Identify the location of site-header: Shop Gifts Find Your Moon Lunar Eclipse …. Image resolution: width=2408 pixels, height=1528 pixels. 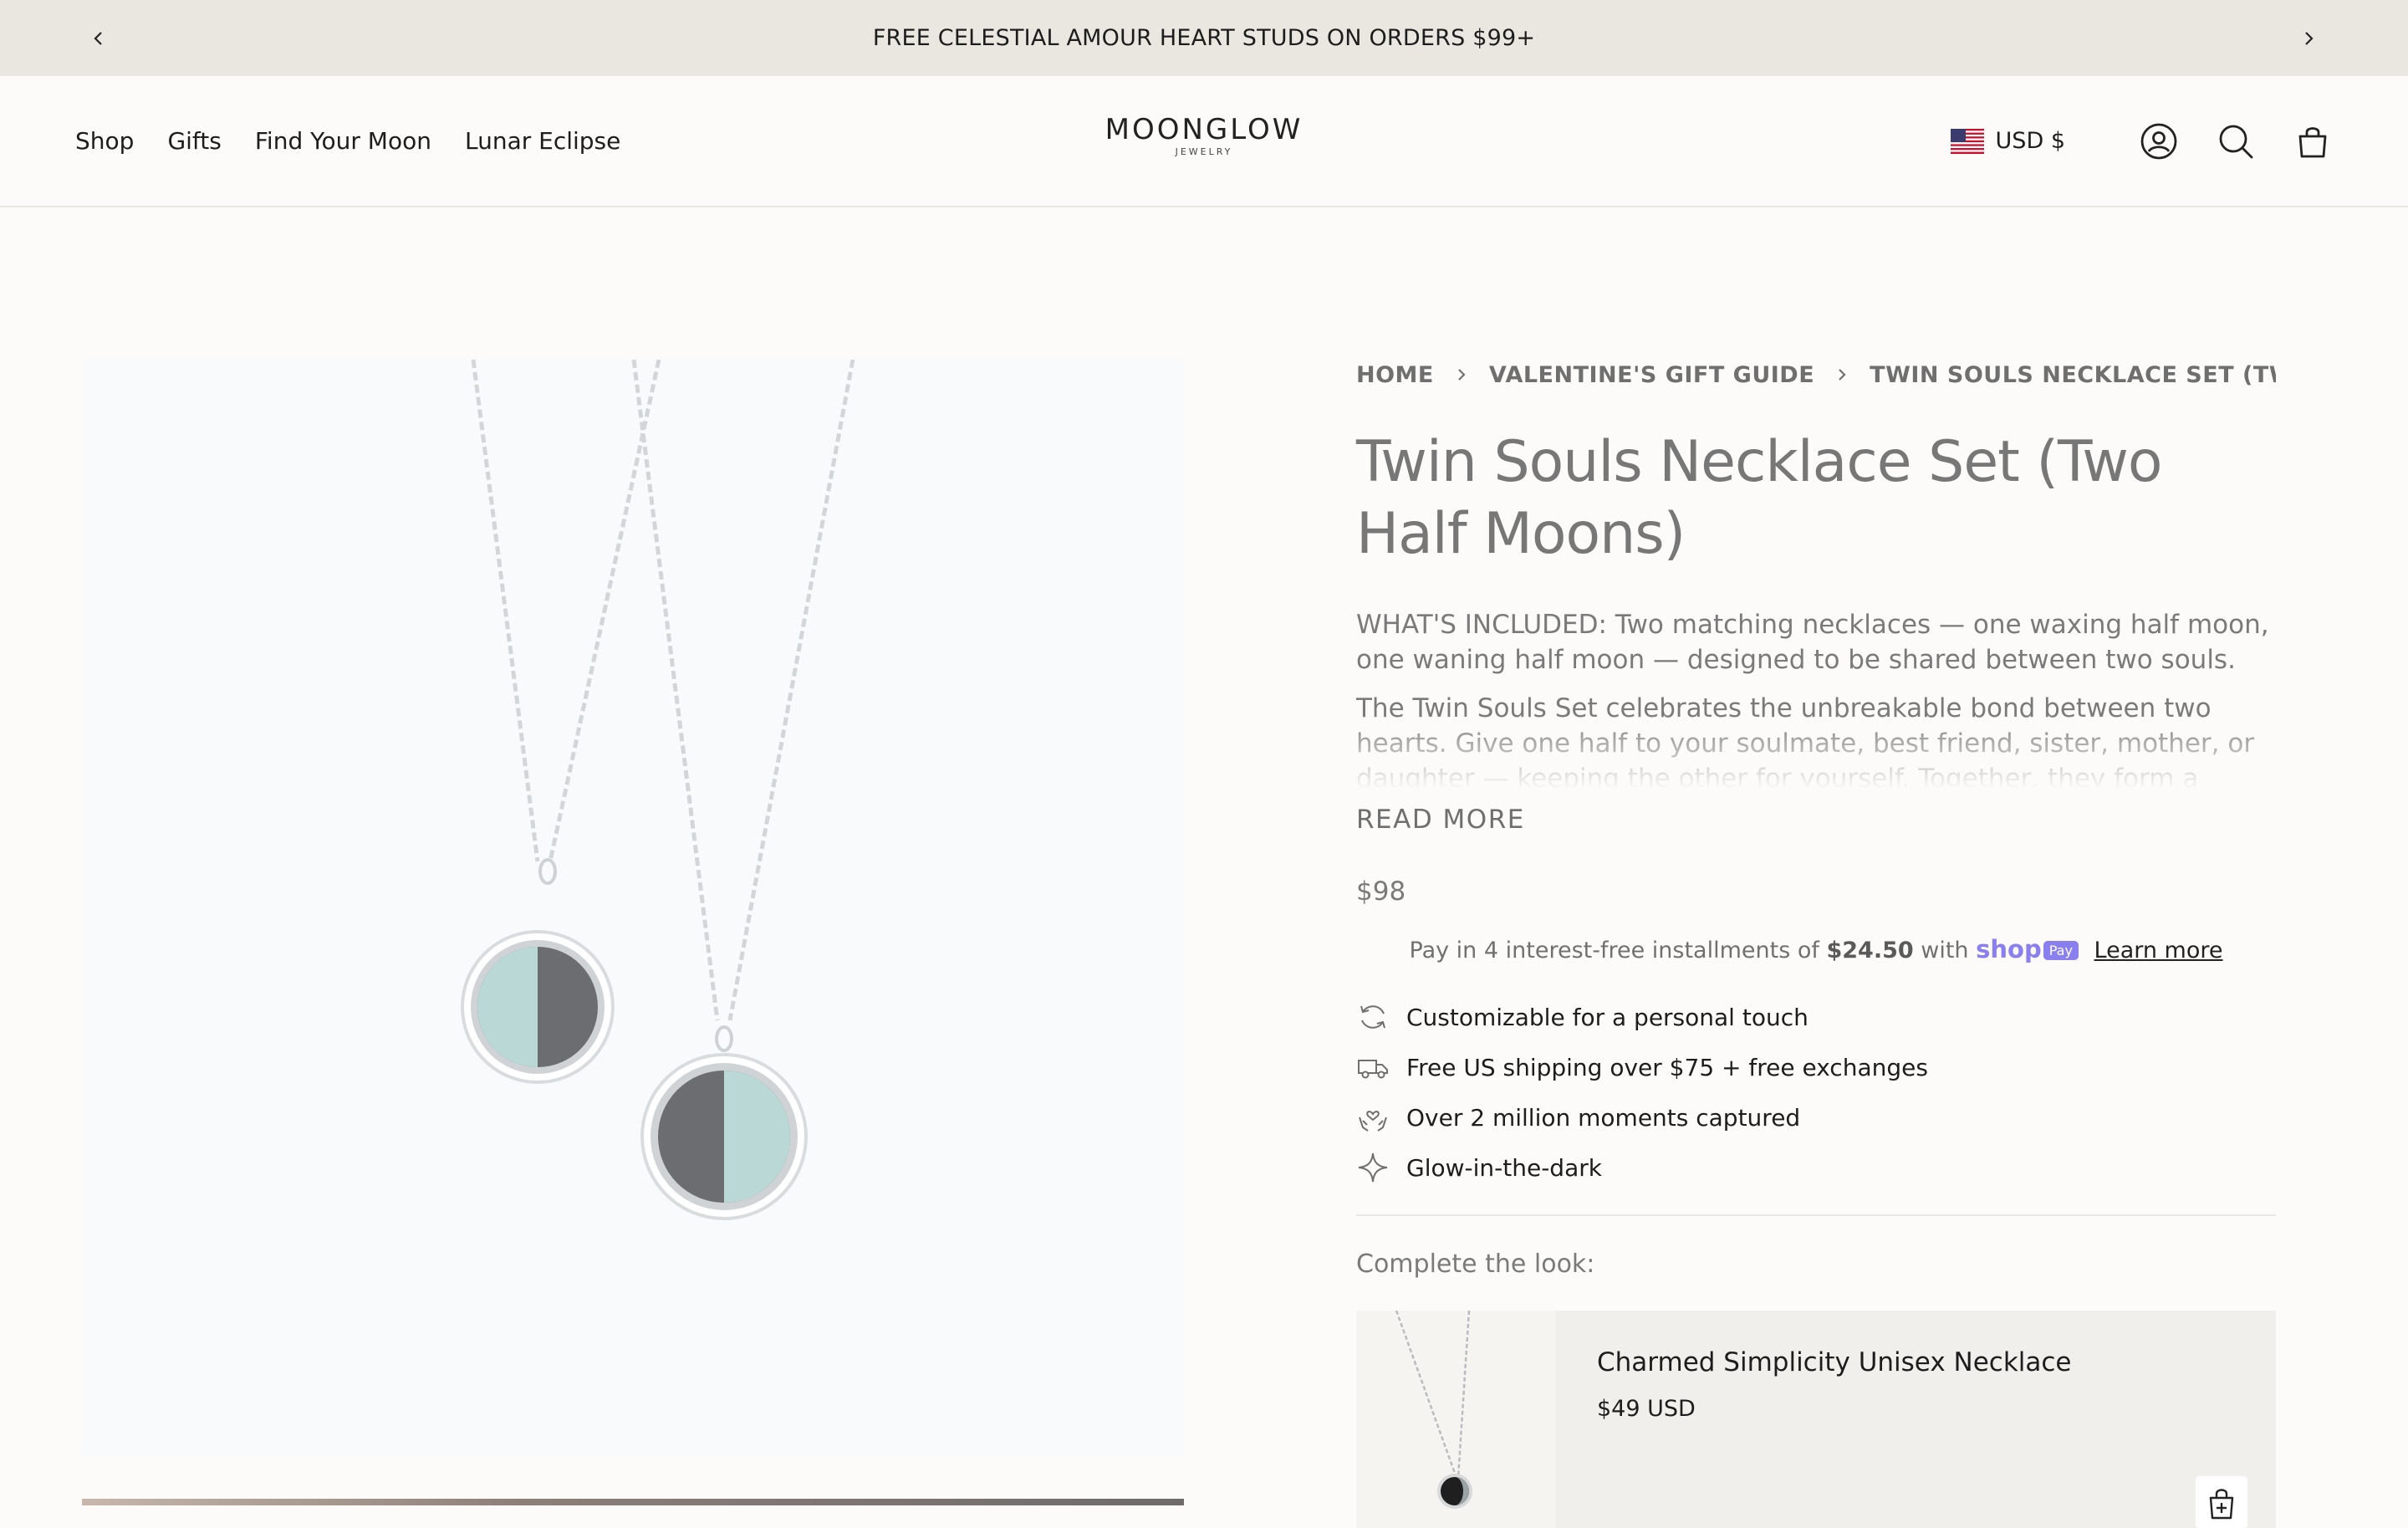
(1204, 142).